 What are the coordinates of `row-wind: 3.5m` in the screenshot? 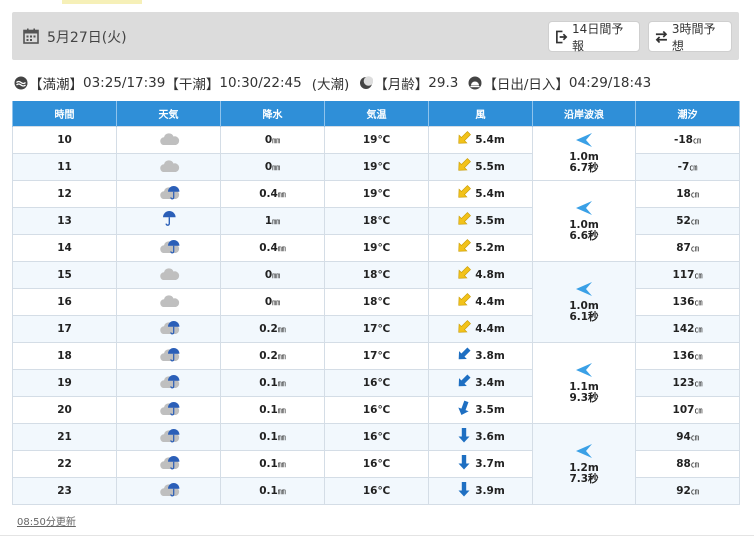 It's located at (480, 409).